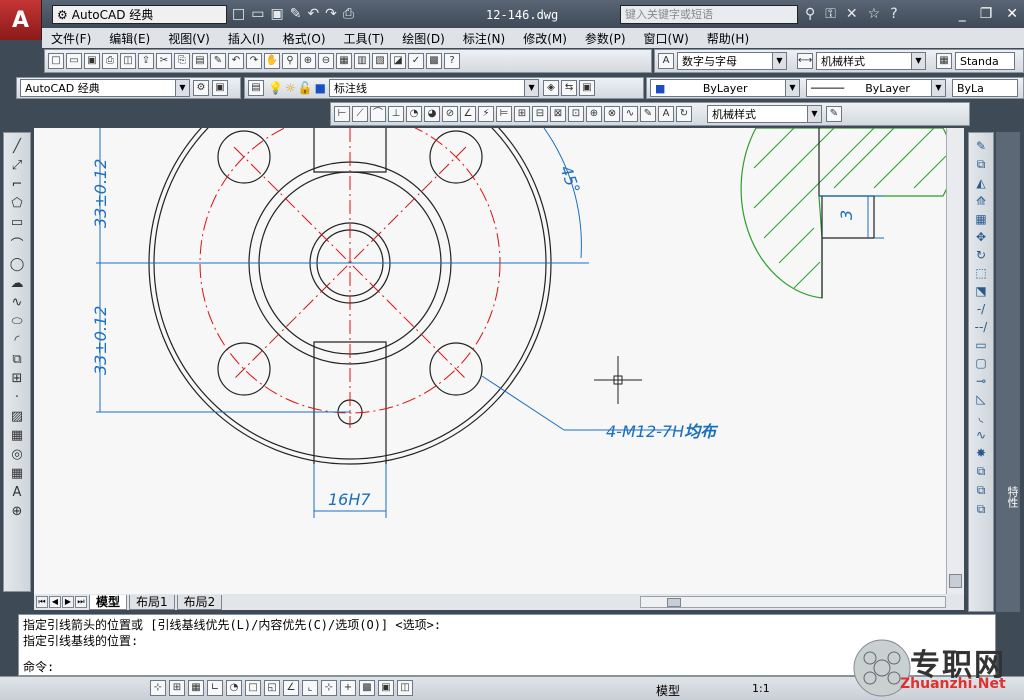 The height and width of the screenshot is (700, 1024). I want to click on selection-cycling-icon: ◫, so click(405, 688).